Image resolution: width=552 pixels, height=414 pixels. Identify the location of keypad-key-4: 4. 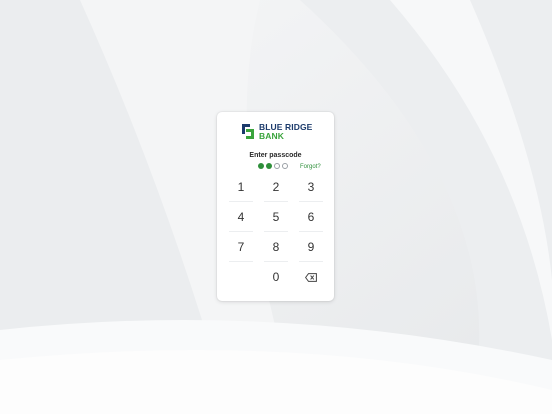
(241, 219).